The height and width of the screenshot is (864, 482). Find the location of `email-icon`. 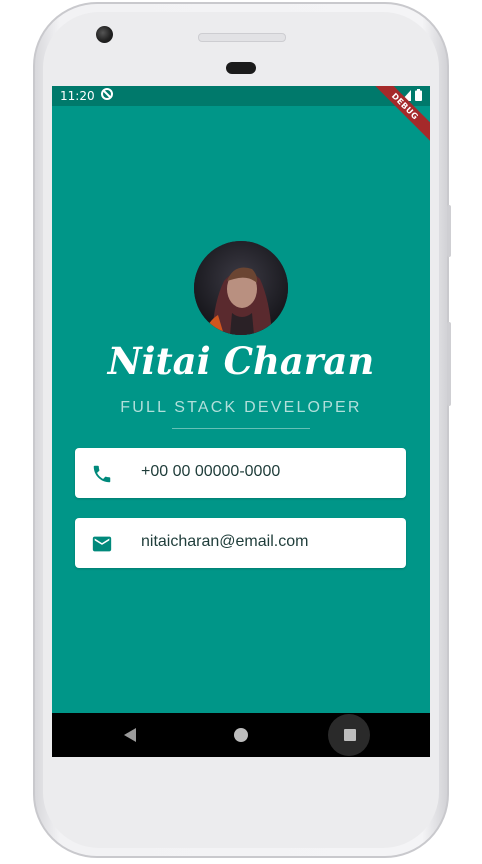

email-icon is located at coordinates (102, 544).